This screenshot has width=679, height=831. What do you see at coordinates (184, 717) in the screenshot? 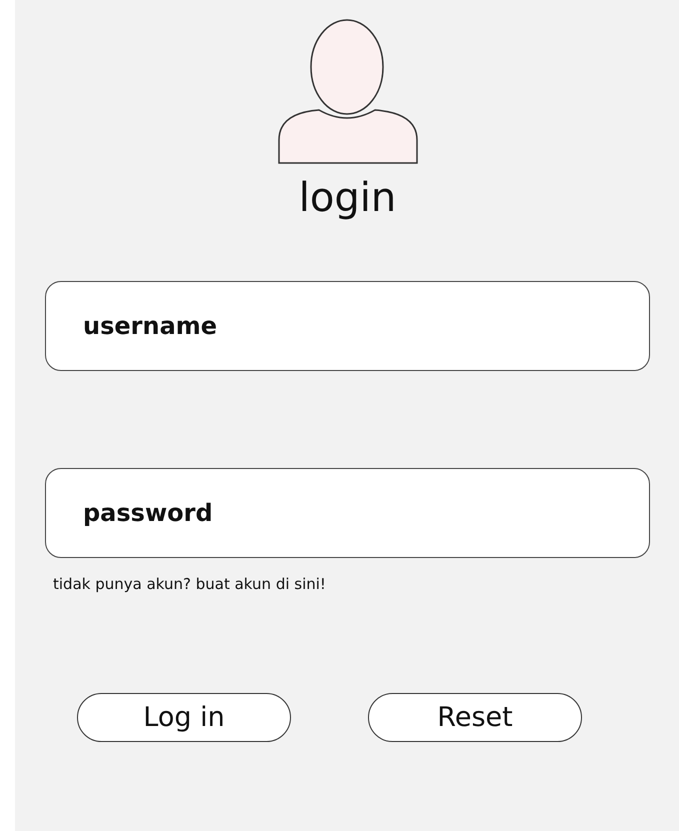
I see `login-button: Log in` at bounding box center [184, 717].